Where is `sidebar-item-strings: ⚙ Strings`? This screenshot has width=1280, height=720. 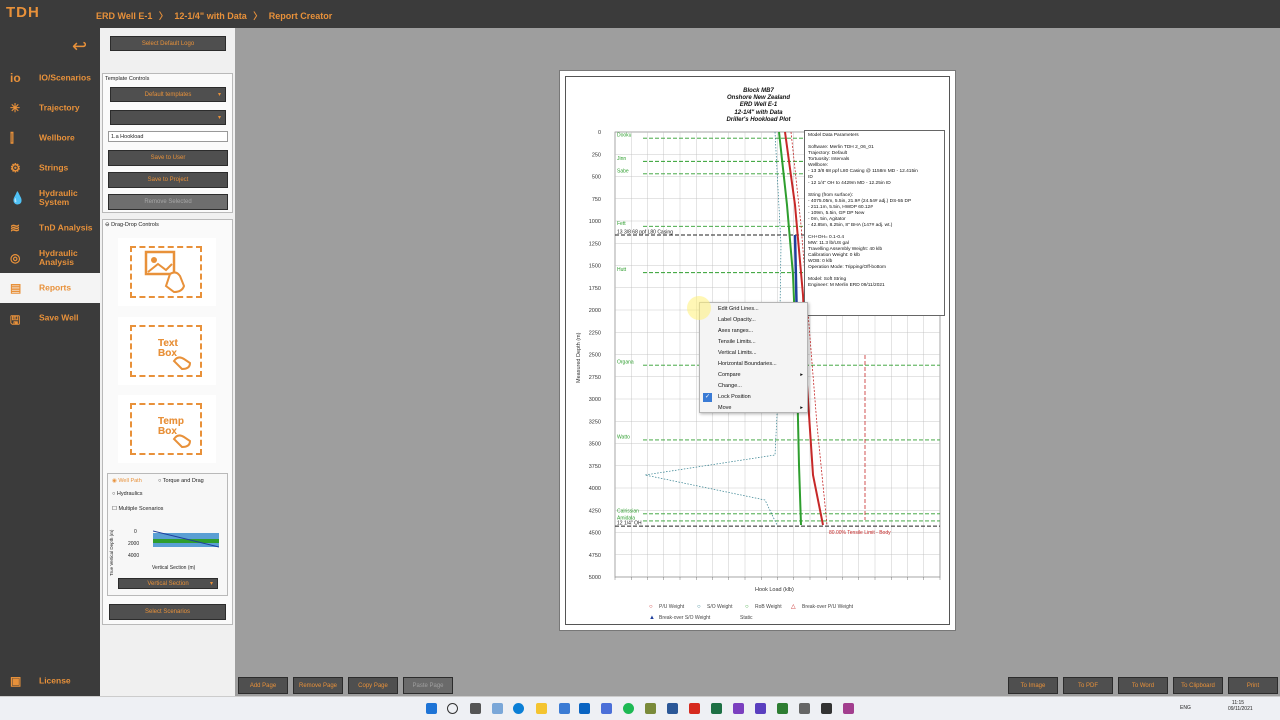
sidebar-item-strings: ⚙ Strings is located at coordinates (50, 168).